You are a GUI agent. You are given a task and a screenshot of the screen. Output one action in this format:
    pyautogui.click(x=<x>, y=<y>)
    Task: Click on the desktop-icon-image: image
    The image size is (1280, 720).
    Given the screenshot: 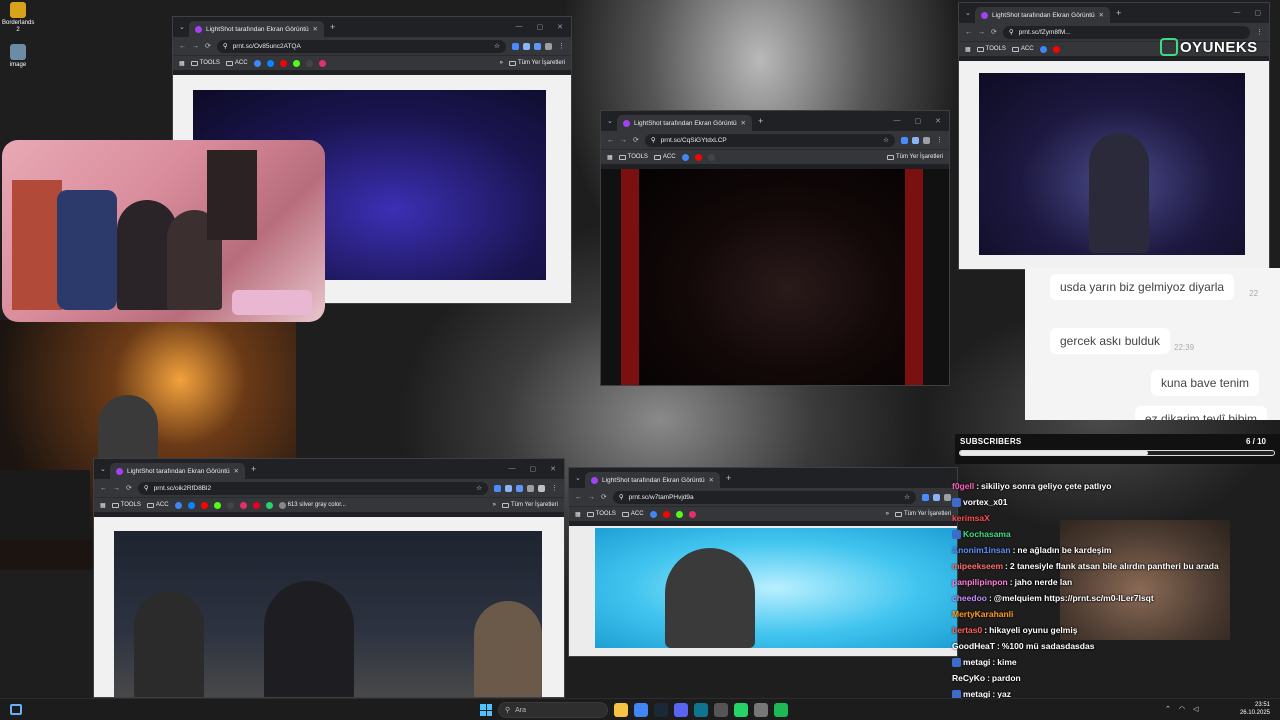 What is the action you would take?
    pyautogui.click(x=18, y=56)
    